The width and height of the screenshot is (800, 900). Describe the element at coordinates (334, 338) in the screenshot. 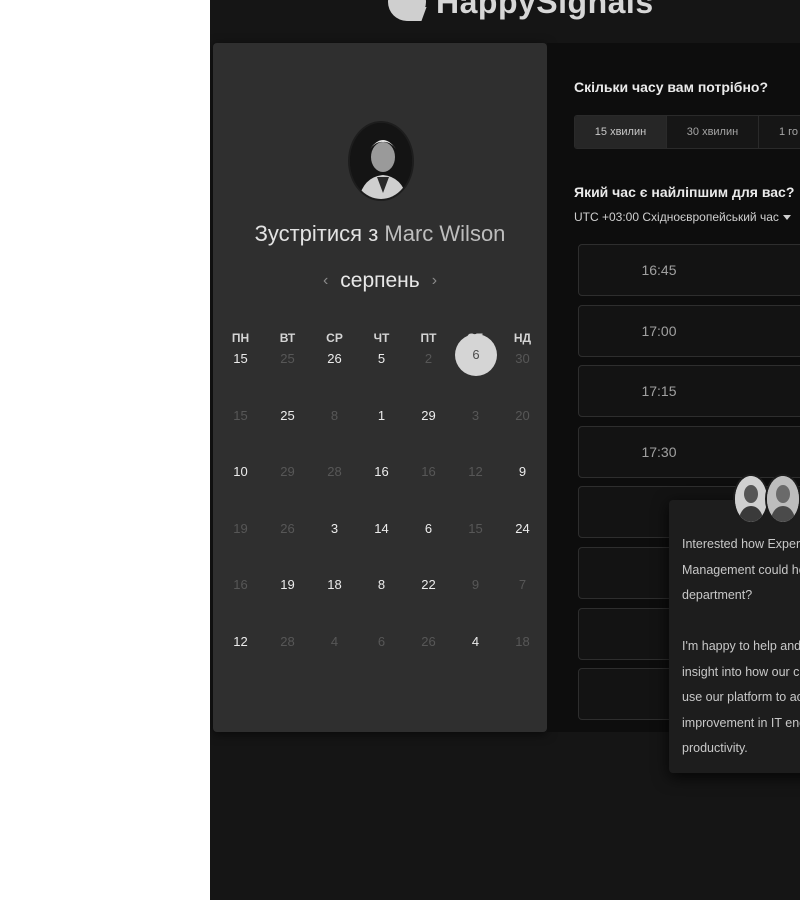

I see `weekday-header: СР` at that location.